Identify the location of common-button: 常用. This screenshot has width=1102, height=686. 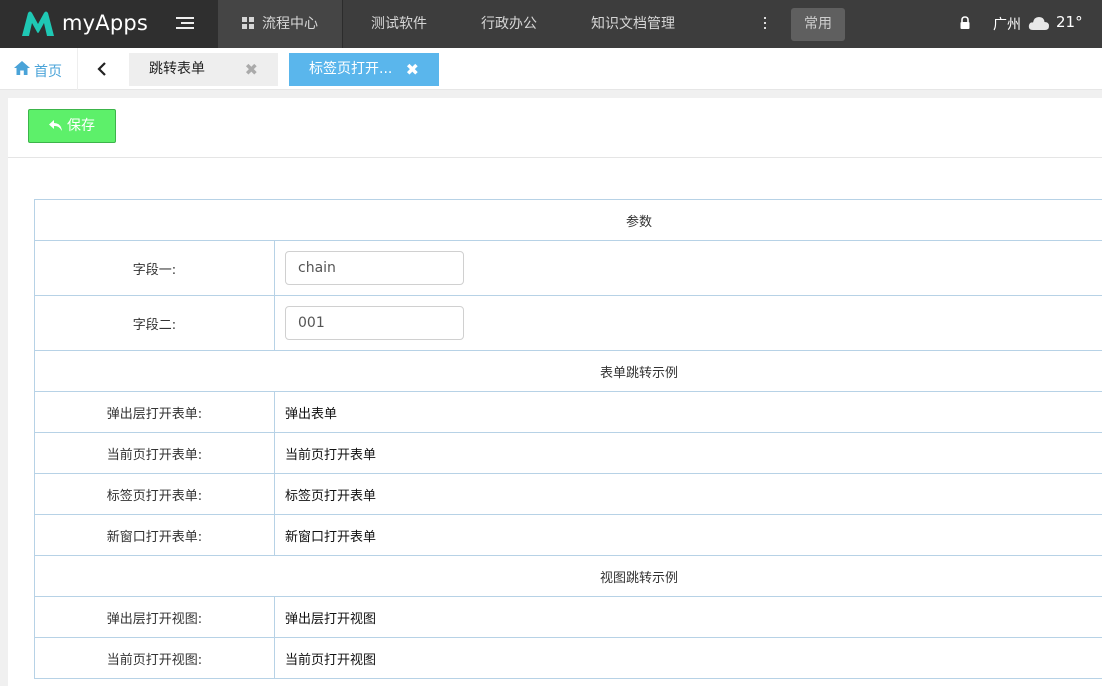
(818, 24).